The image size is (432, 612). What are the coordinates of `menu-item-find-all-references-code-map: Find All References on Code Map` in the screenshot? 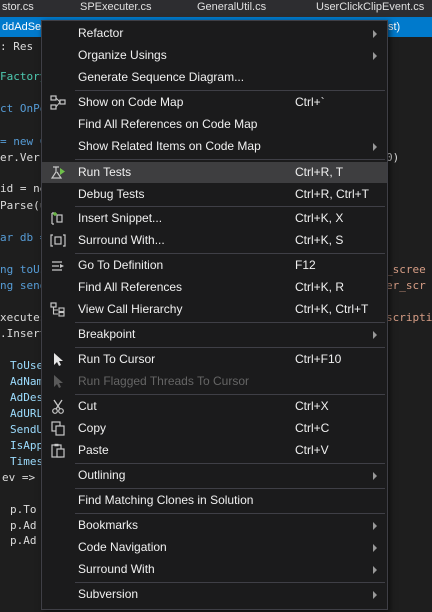 It's located at (214, 124).